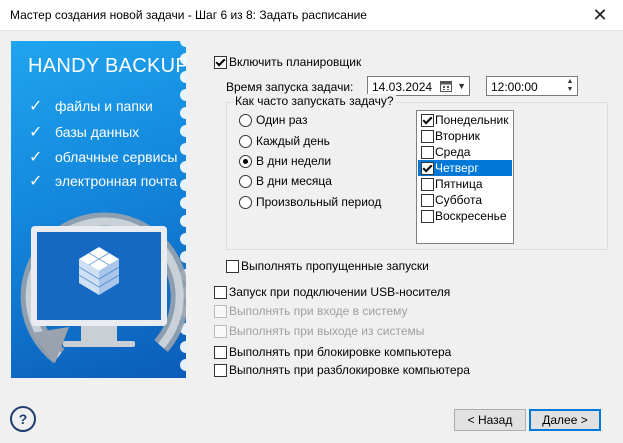 The image size is (623, 443). Describe the element at coordinates (349, 370) in the screenshot. I see `unlock-trigger-label: Выполнять при разблокировке компьютера` at that location.